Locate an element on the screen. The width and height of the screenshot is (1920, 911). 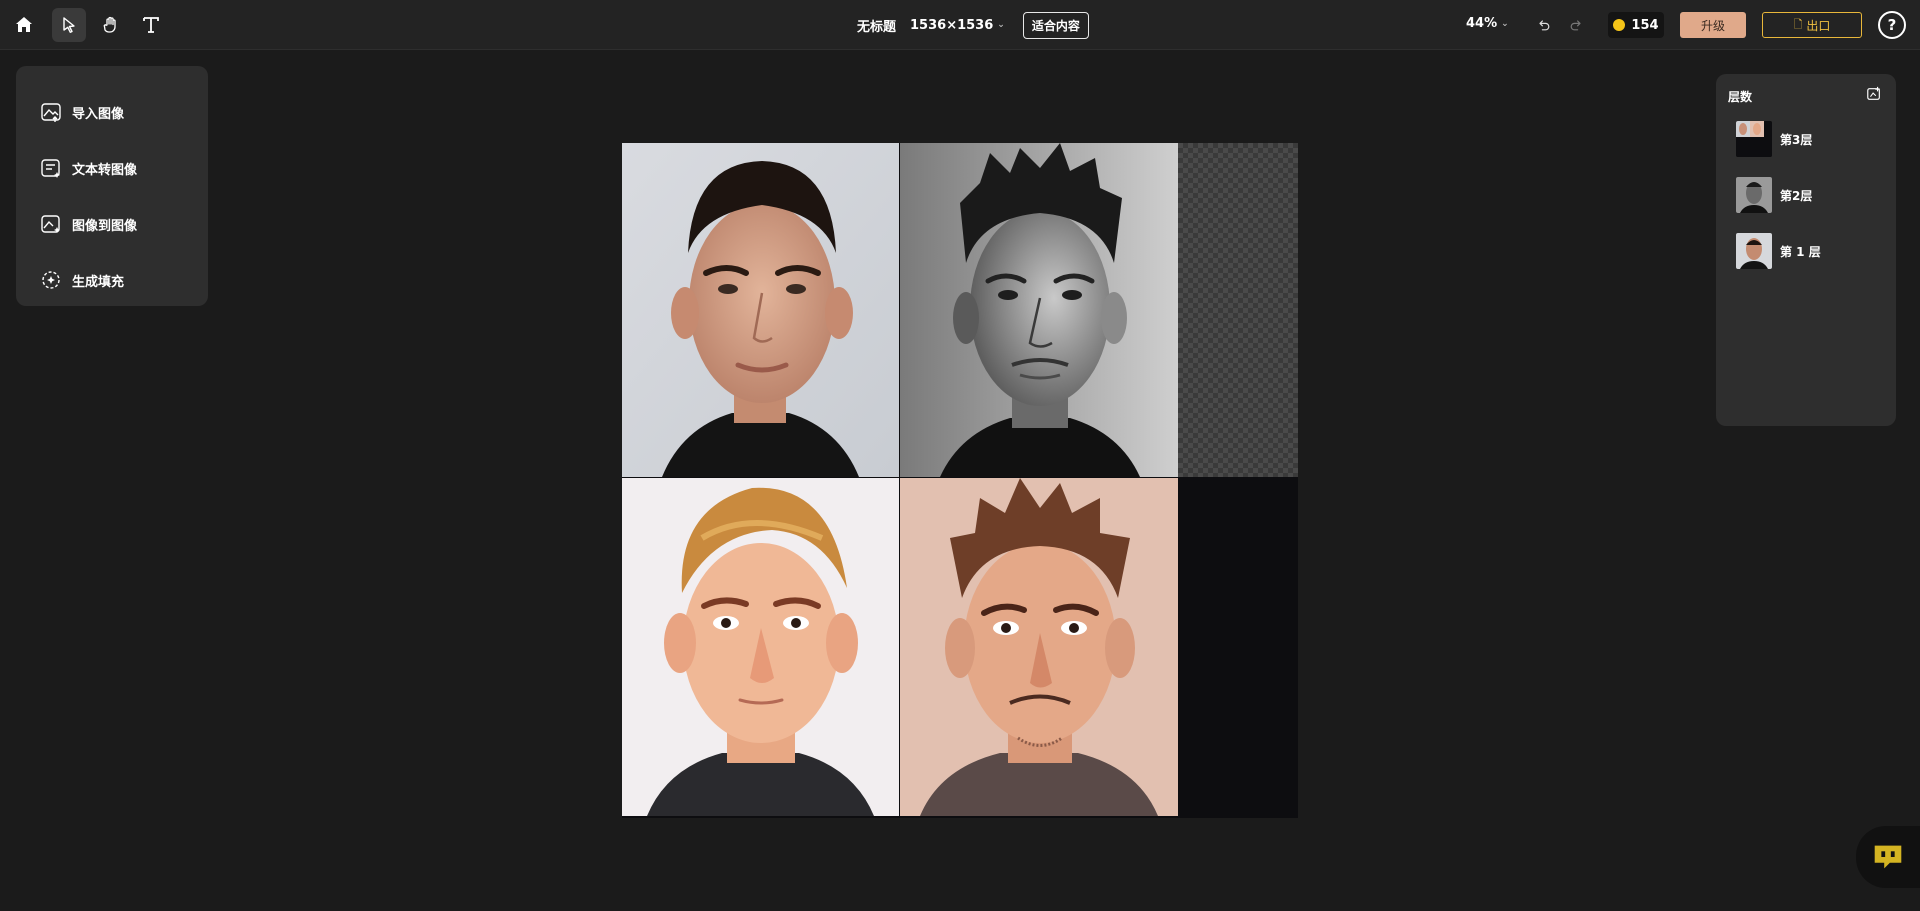
canvas-size-dropdown: 1536×1536 ⌄ is located at coordinates (957, 25).